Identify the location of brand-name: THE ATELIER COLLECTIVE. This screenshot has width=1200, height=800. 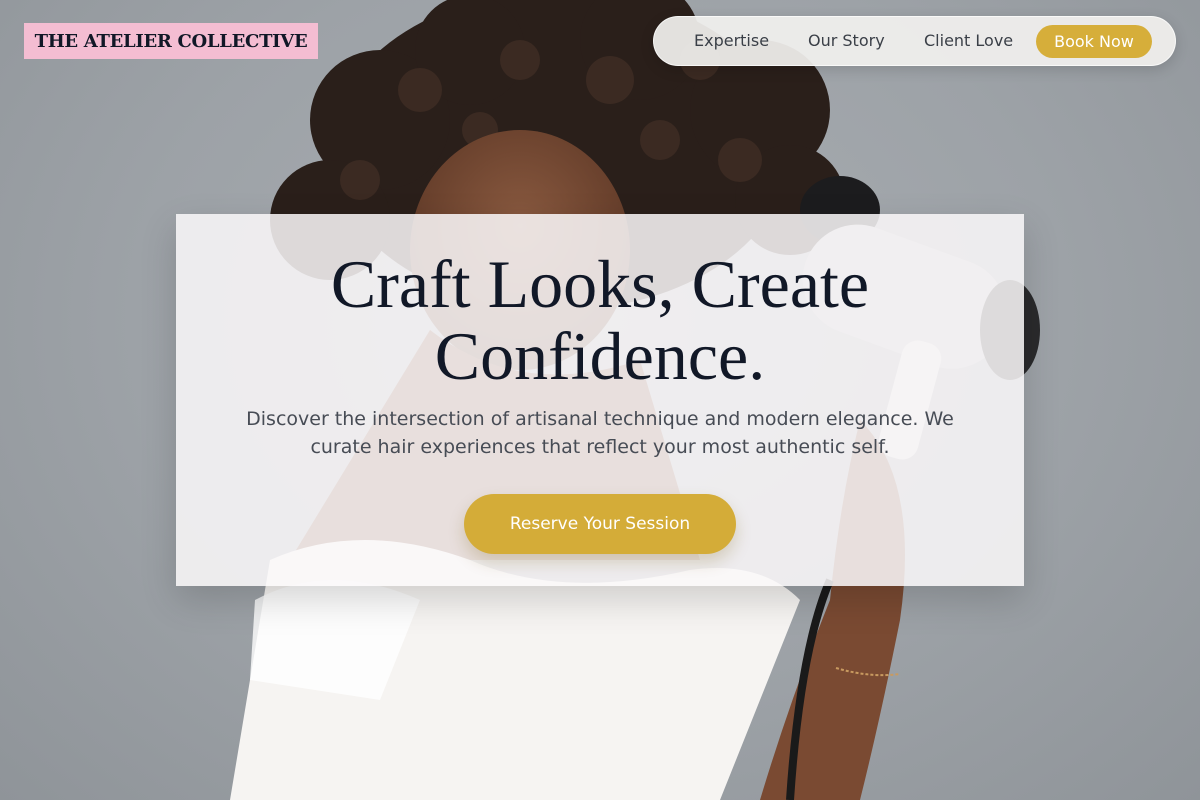
(171, 41).